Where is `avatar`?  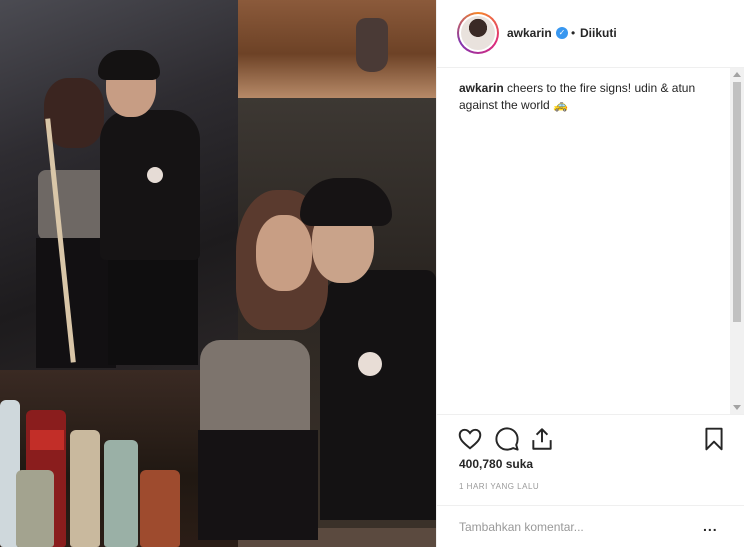
avatar is located at coordinates (478, 33).